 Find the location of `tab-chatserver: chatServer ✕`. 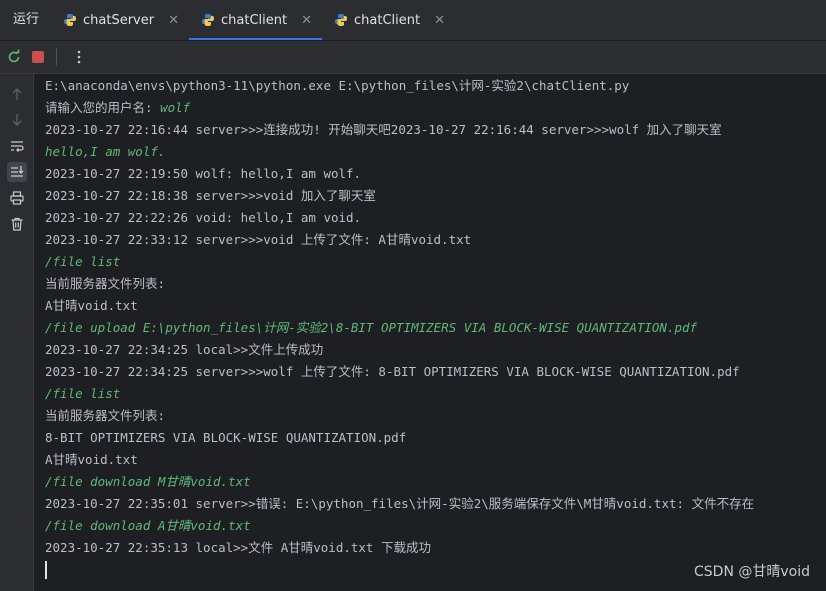

tab-chatserver: chatServer ✕ is located at coordinates (120, 20).